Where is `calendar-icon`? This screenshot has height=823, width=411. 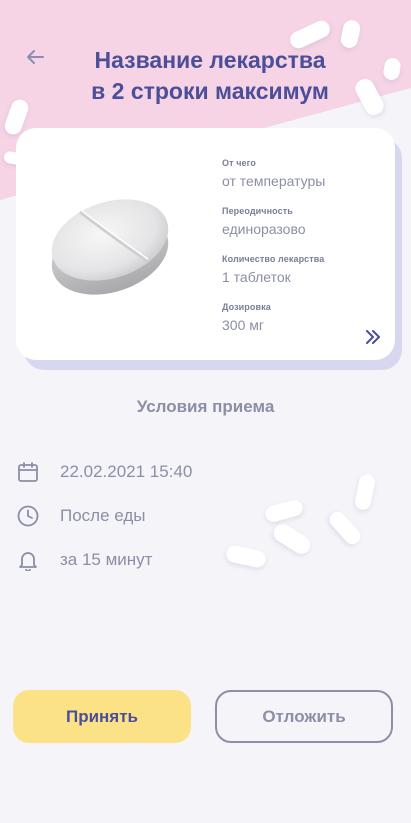
calendar-icon is located at coordinates (28, 472).